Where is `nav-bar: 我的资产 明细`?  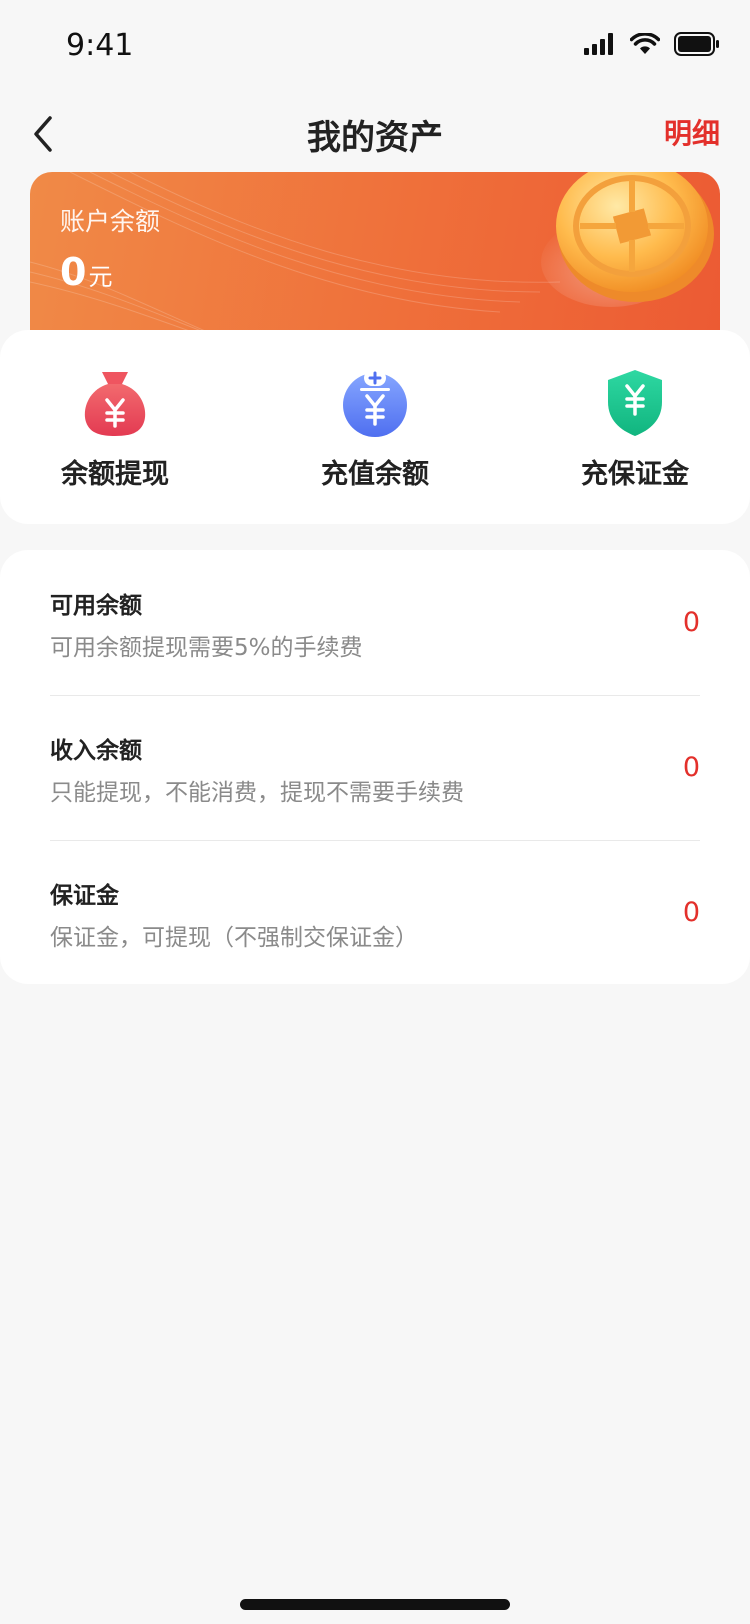
nav-bar: 我的资产 明细 is located at coordinates (375, 136).